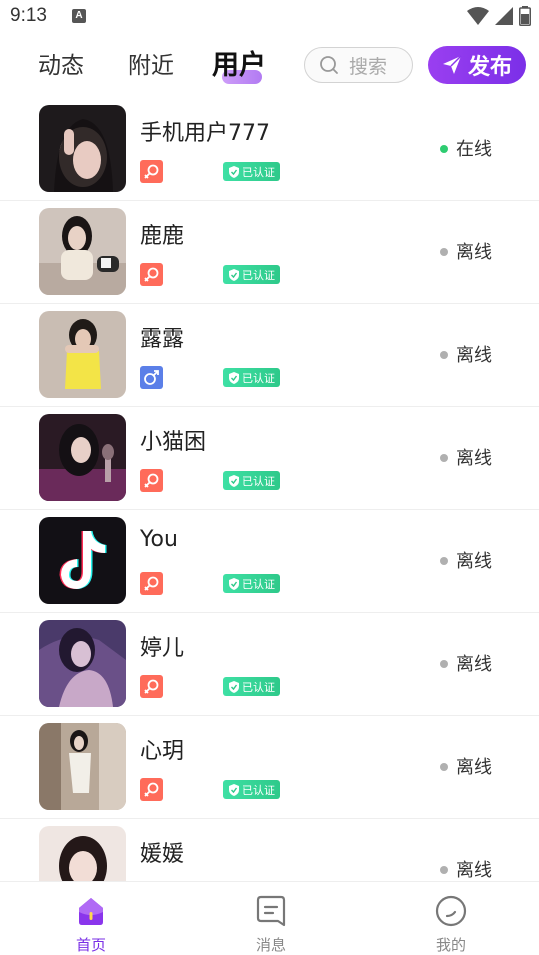  Describe the element at coordinates (269, 767) in the screenshot. I see `user-row: 心玥 已认证 离线` at that location.